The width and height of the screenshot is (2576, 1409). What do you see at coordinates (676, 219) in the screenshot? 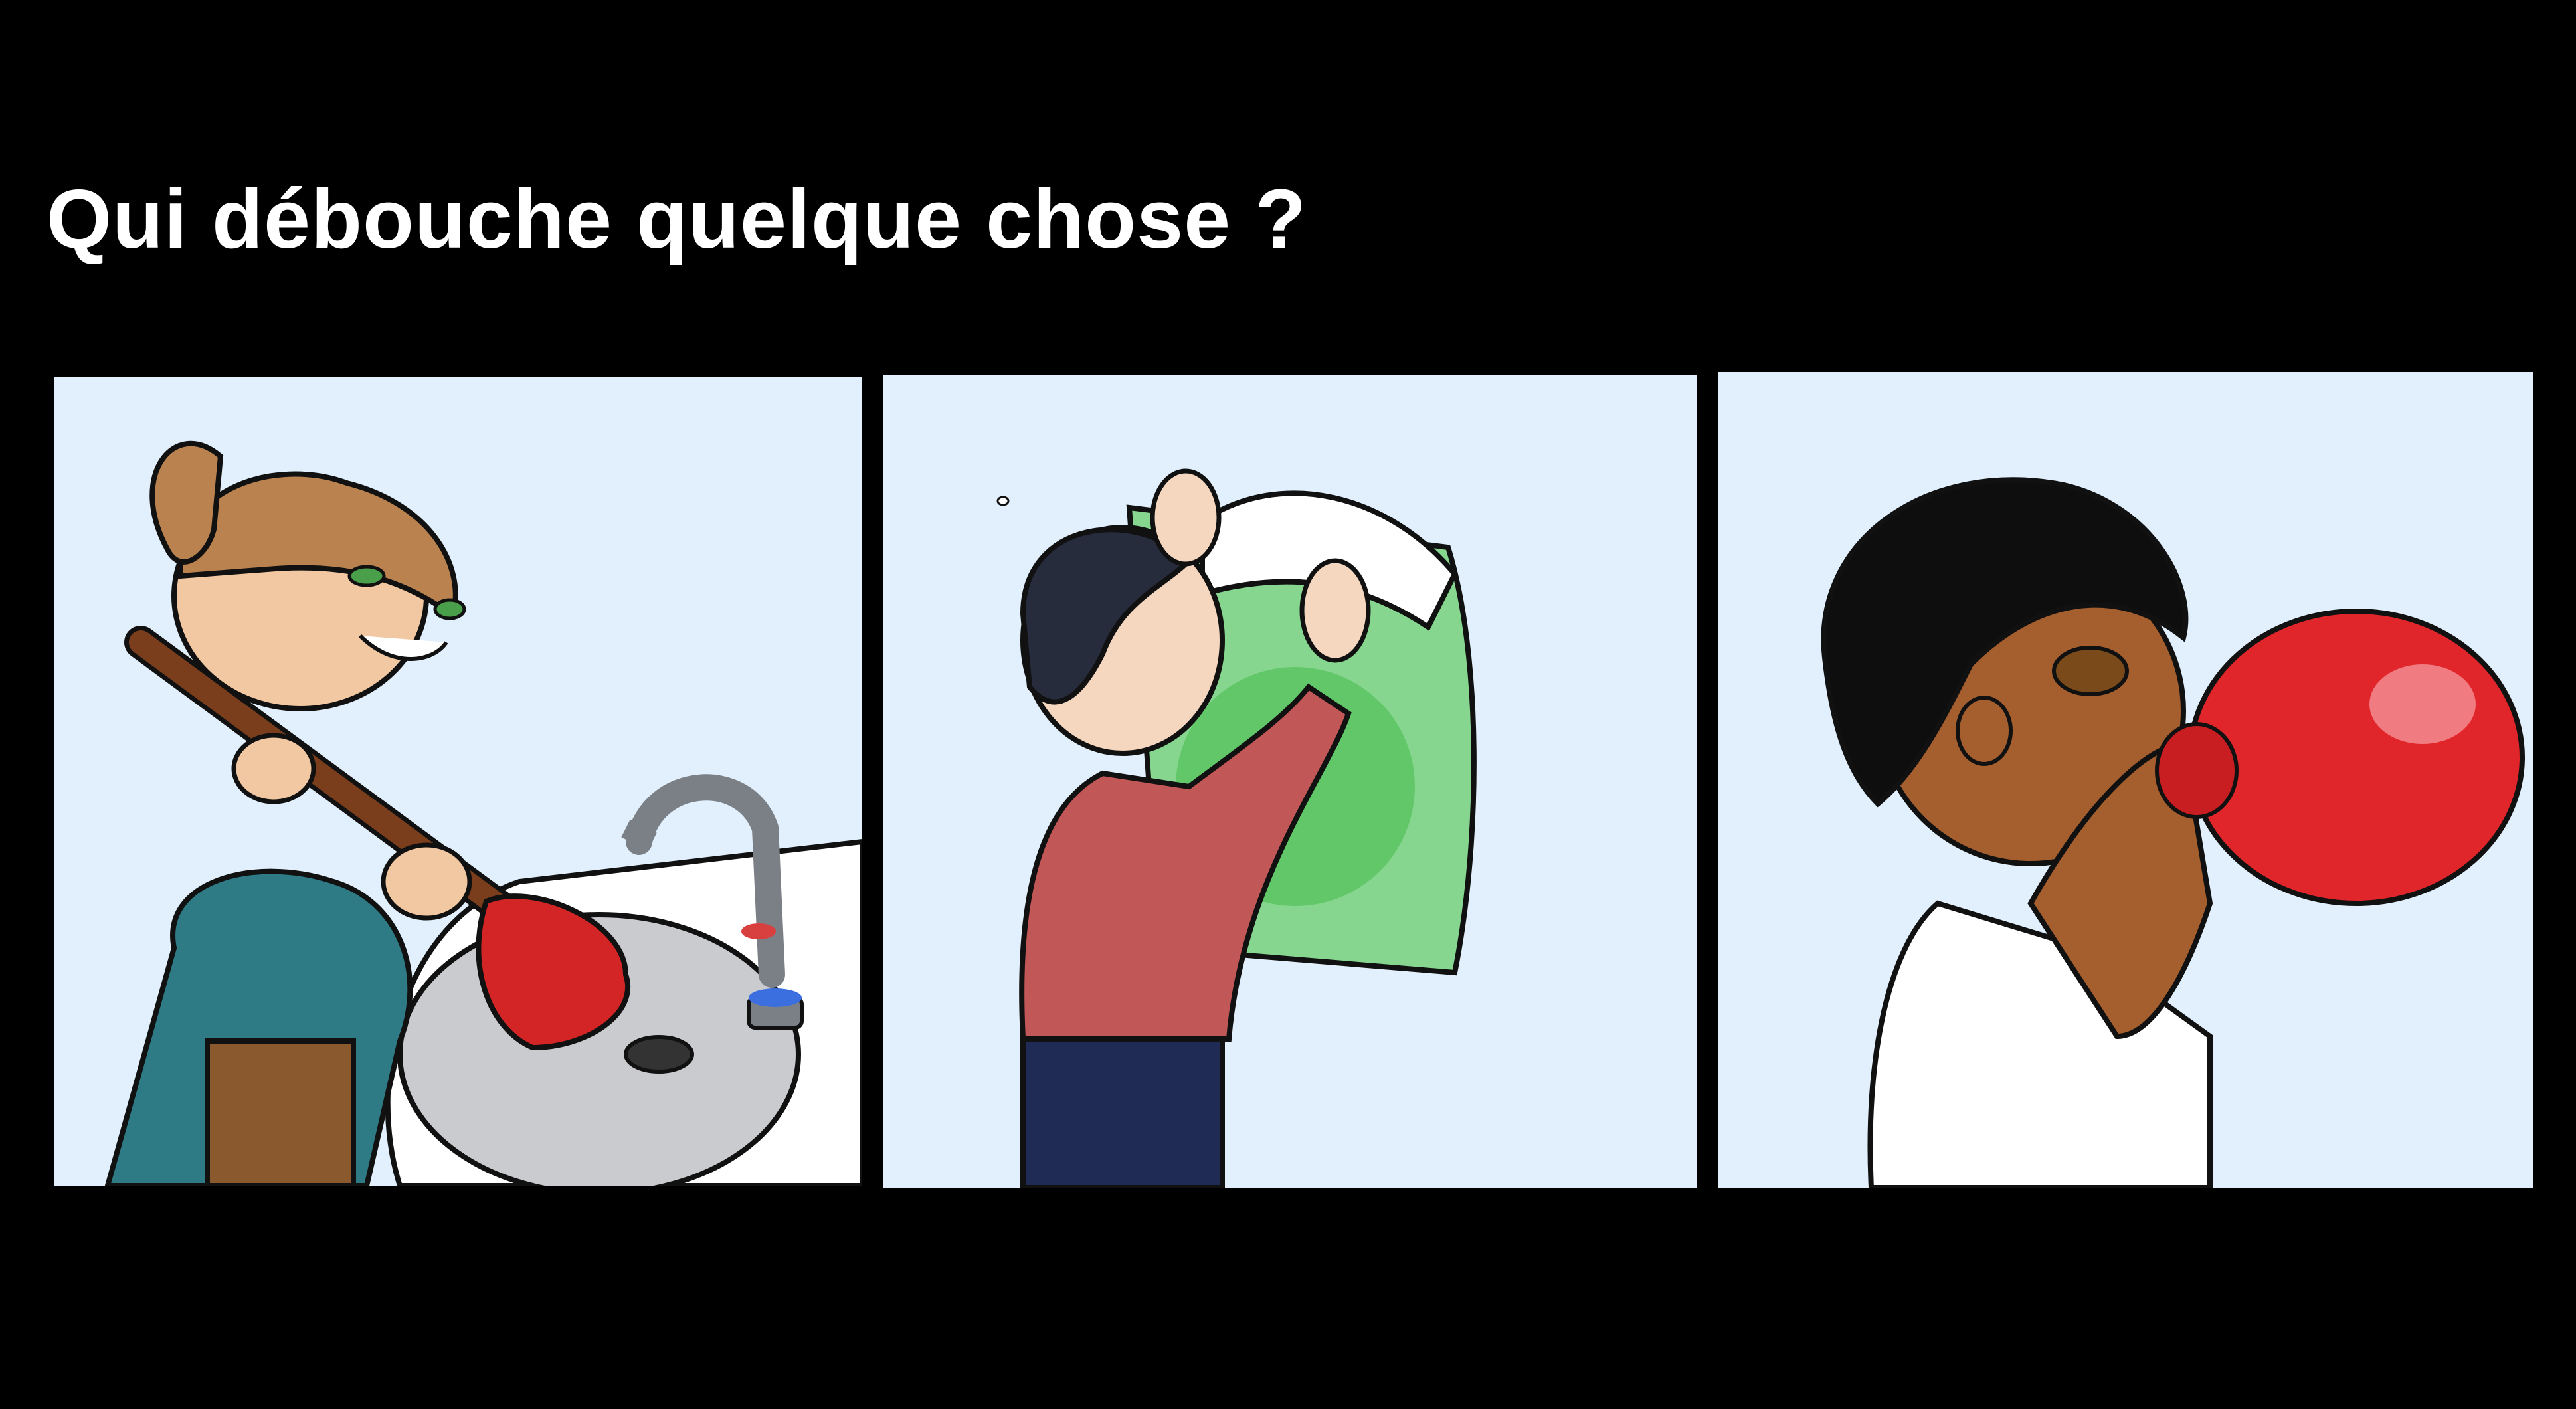
I see `question-title: Qui débouche quelque chose ?` at bounding box center [676, 219].